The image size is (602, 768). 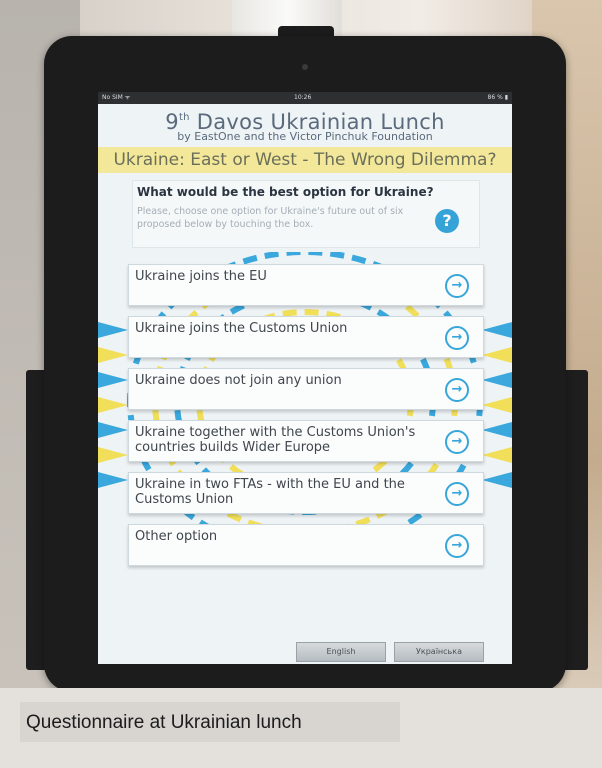 What do you see at coordinates (305, 67) in the screenshot?
I see `camera-icon` at bounding box center [305, 67].